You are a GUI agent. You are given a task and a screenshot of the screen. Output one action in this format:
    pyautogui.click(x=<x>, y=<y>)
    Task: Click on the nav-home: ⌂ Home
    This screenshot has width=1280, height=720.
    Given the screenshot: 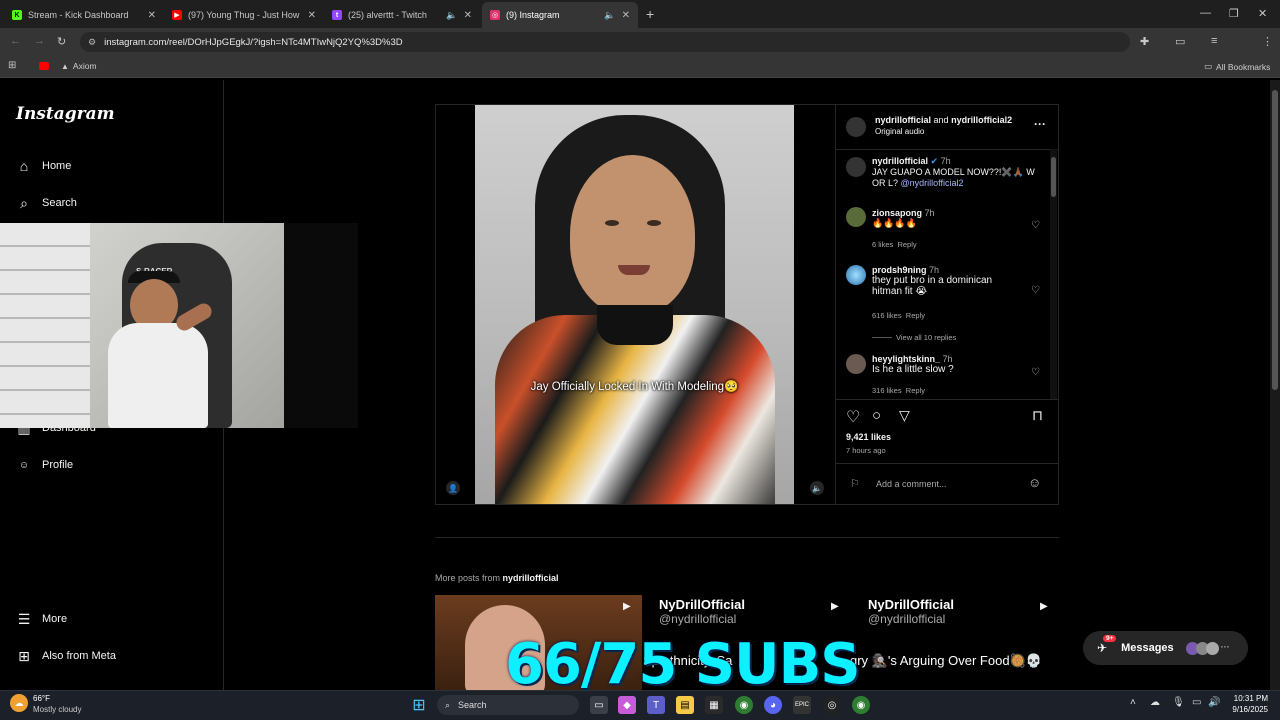 What is the action you would take?
    pyautogui.click(x=44, y=166)
    